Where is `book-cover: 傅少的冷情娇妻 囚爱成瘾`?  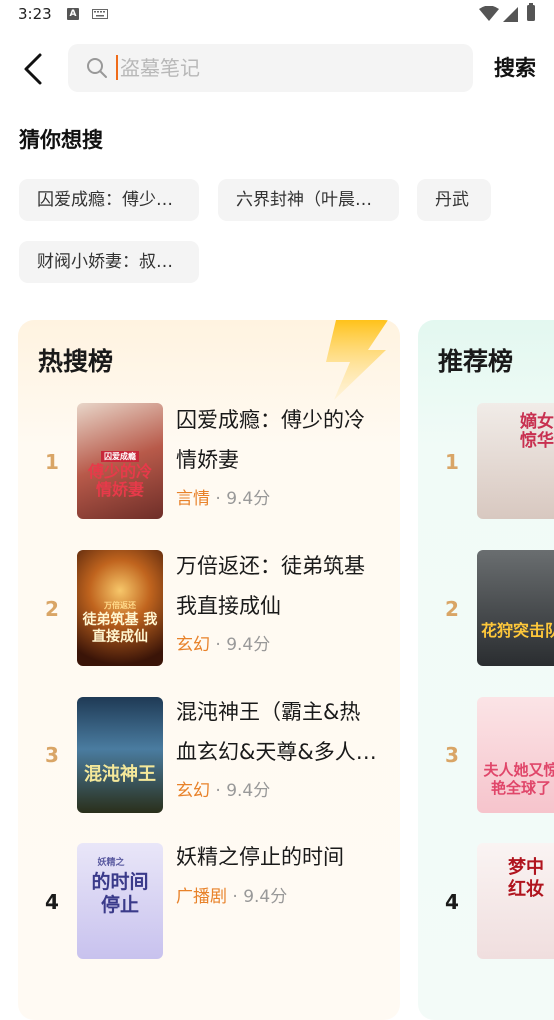 book-cover: 傅少的冷情娇妻 囚爱成瘾 is located at coordinates (120, 461).